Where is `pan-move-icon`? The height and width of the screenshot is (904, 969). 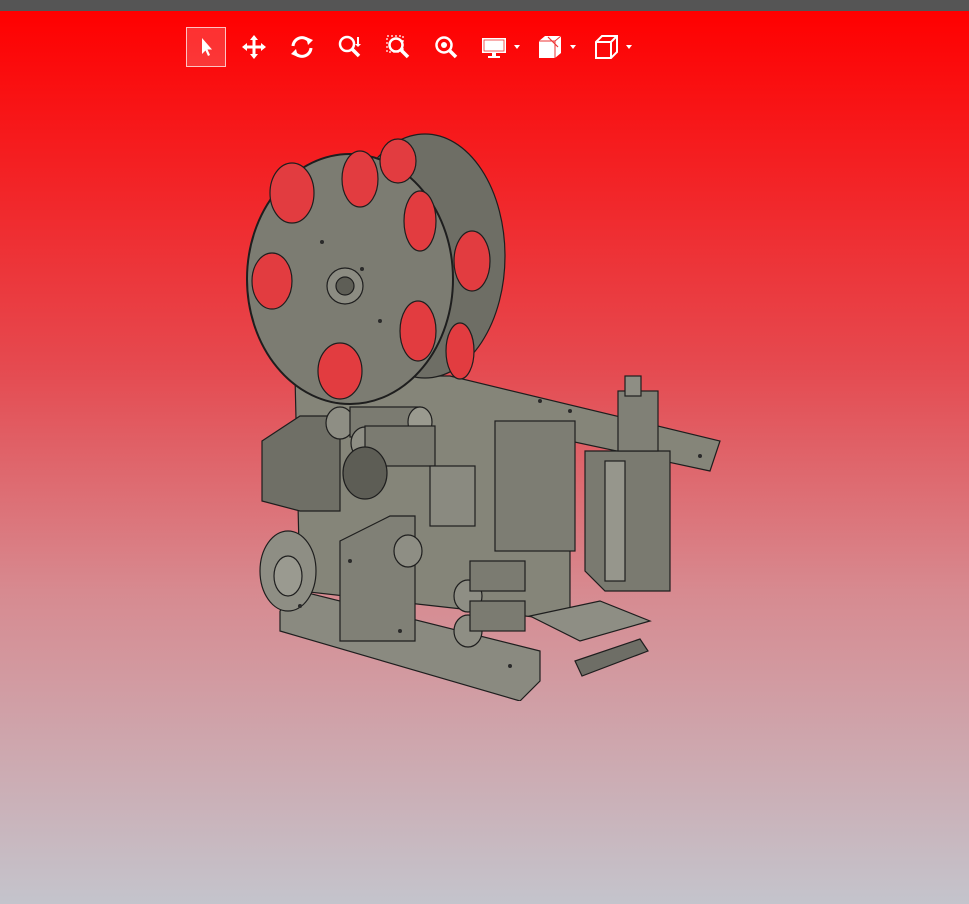 pan-move-icon is located at coordinates (254, 47).